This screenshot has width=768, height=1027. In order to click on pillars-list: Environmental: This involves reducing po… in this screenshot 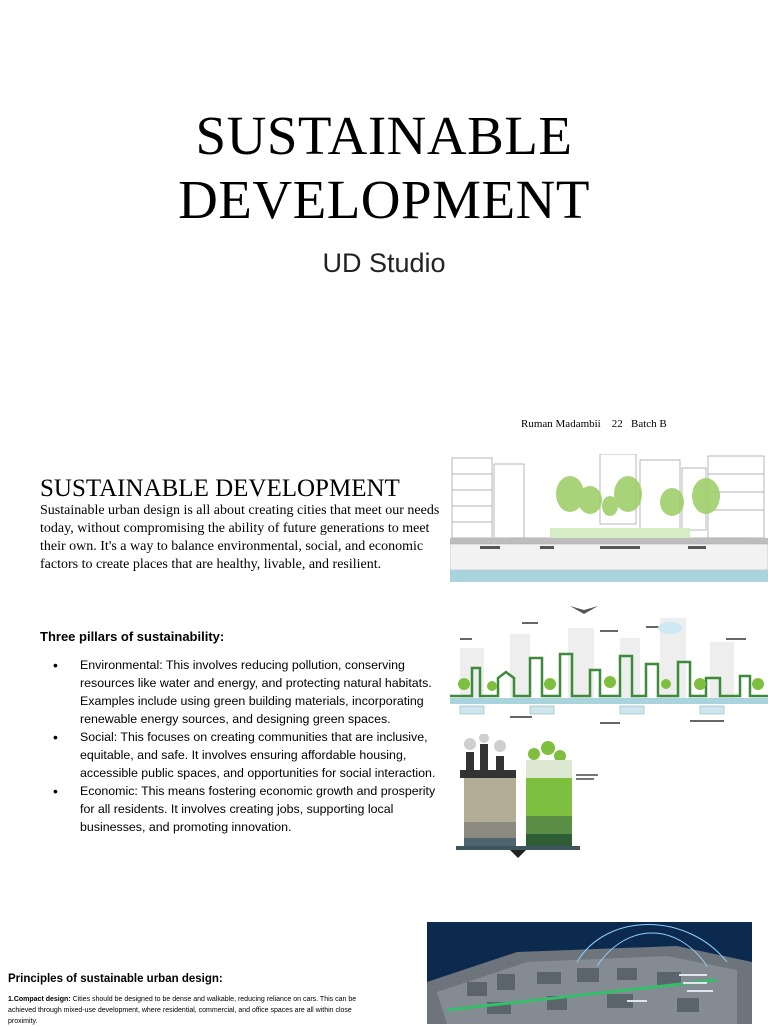, I will do `click(242, 746)`.